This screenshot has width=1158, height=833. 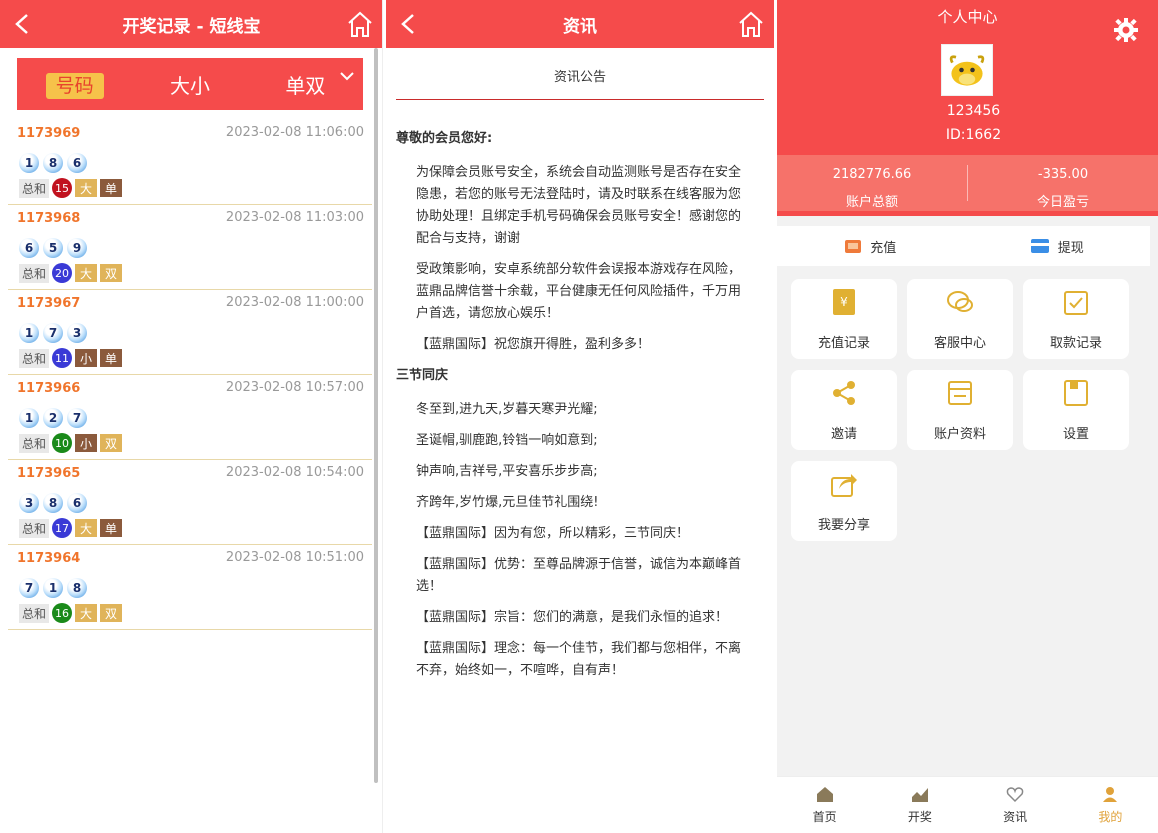 I want to click on menu-account-info: 账户资料, so click(x=960, y=410).